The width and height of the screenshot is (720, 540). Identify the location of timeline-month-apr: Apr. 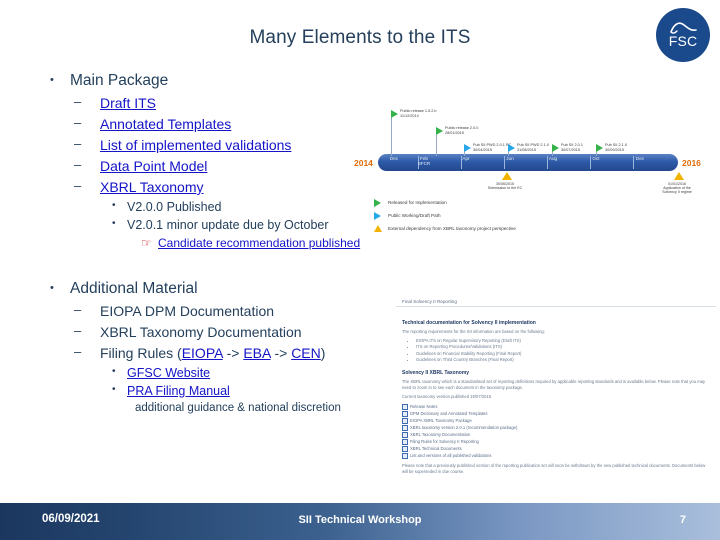
(466, 158).